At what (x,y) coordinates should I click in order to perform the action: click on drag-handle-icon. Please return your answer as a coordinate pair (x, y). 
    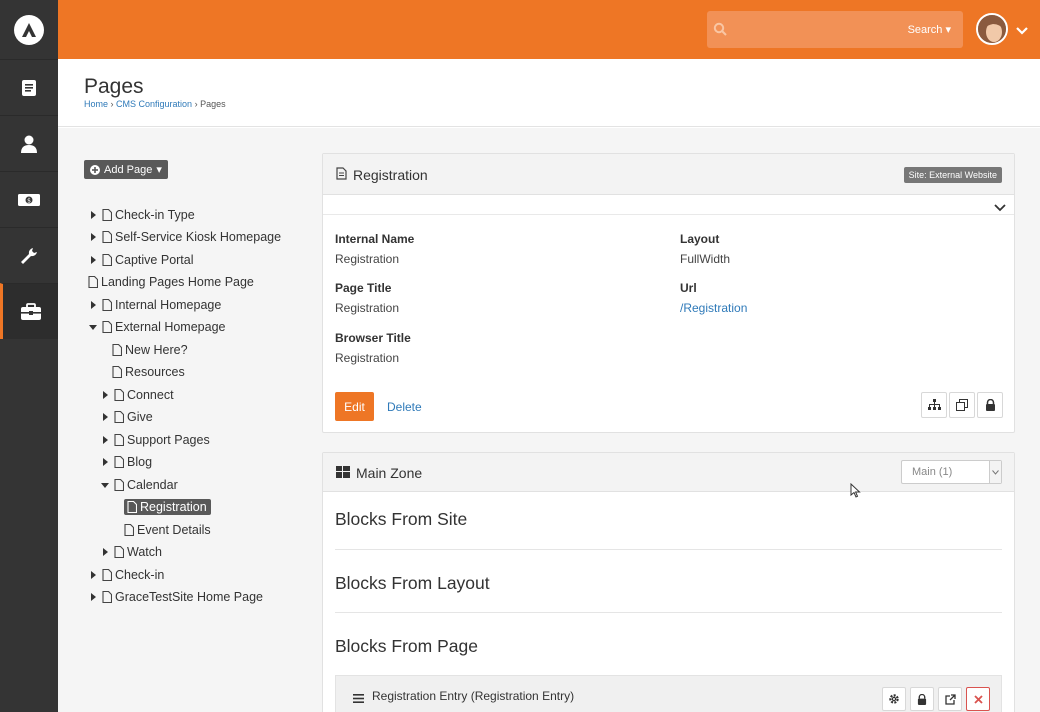
    Looking at the image, I should click on (358, 698).